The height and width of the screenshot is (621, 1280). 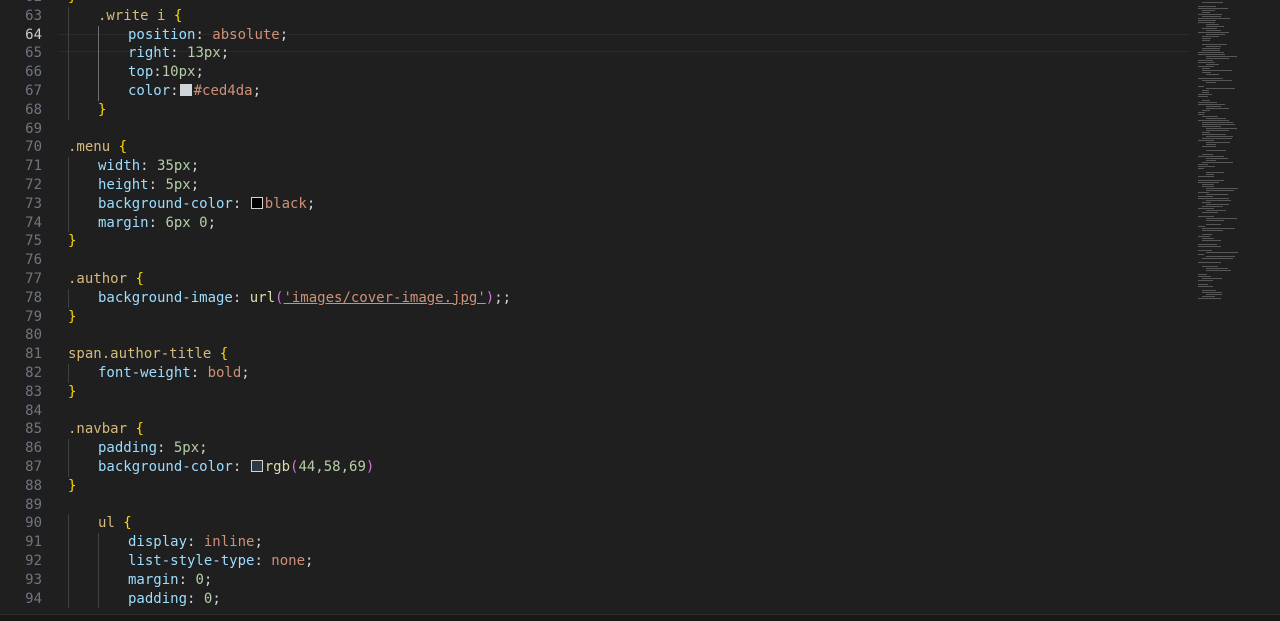 I want to click on line-number: 85, so click(x=25, y=429).